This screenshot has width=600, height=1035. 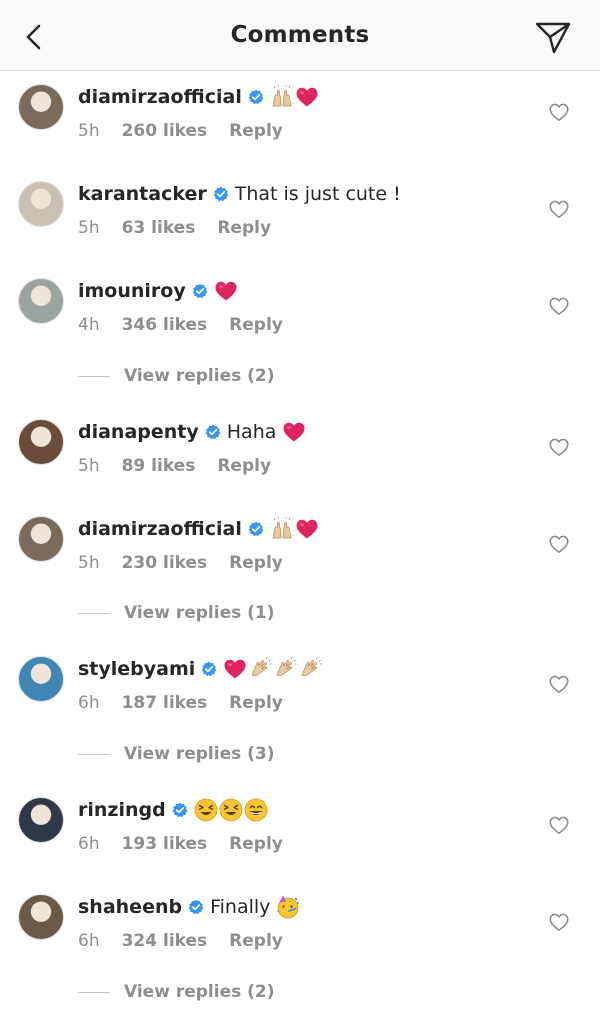 I want to click on comment-text: Haha, so click(x=251, y=432).